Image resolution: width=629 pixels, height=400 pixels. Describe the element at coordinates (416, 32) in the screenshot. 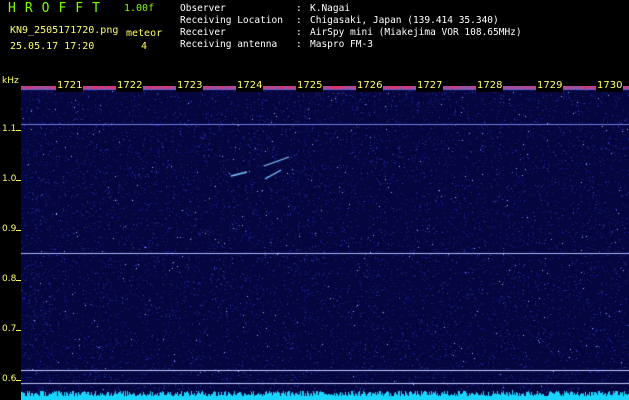

I see `meta-value: AirSpy mini (Miakejima VOR 108.65MHz)` at that location.